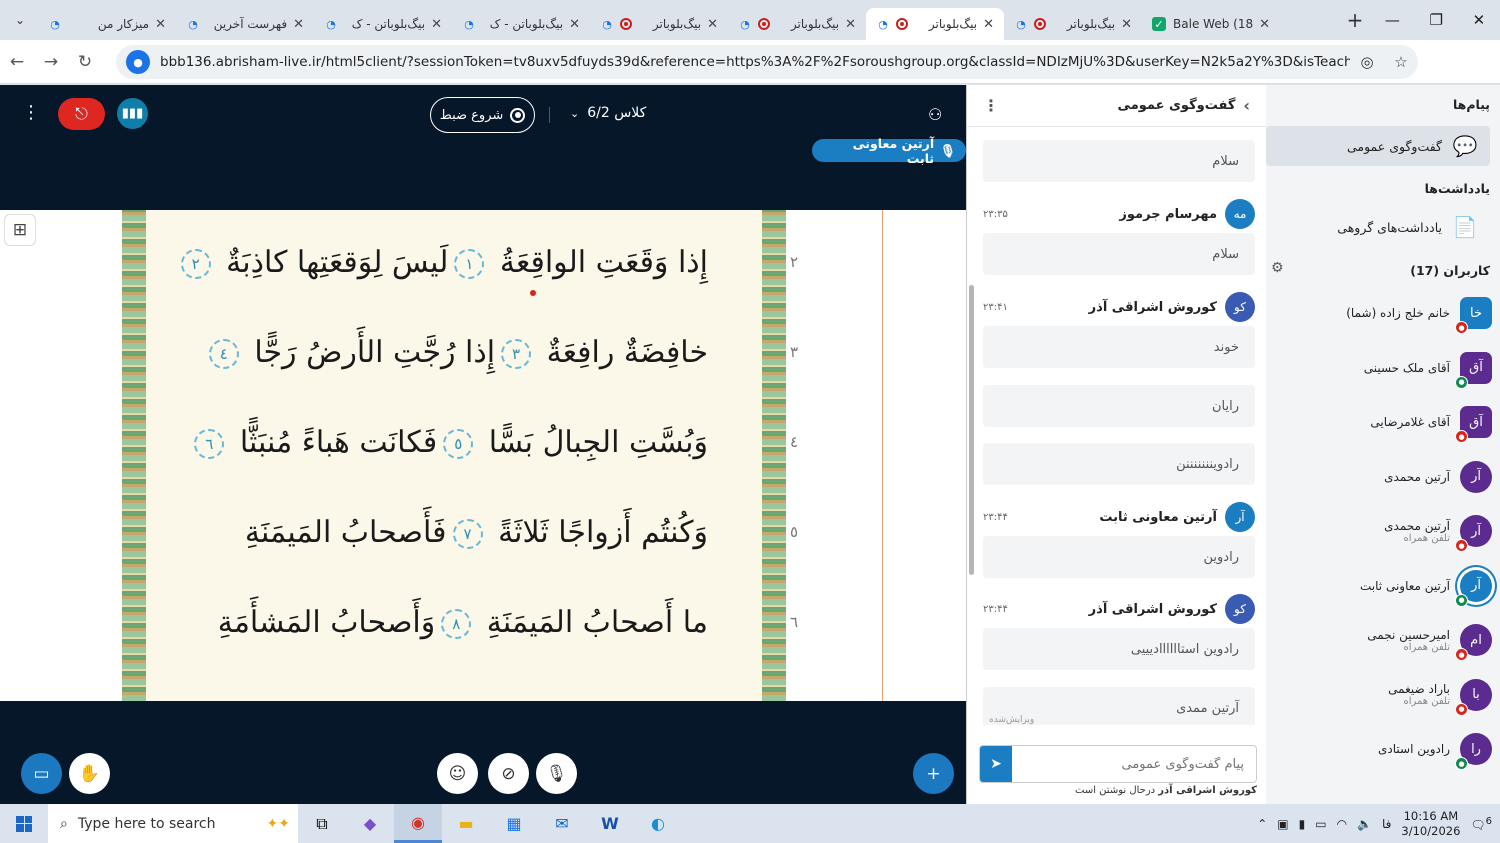 This screenshot has width=1500, height=843. Describe the element at coordinates (1401, 62) in the screenshot. I see `bookmark-star-icon: ☆` at that location.